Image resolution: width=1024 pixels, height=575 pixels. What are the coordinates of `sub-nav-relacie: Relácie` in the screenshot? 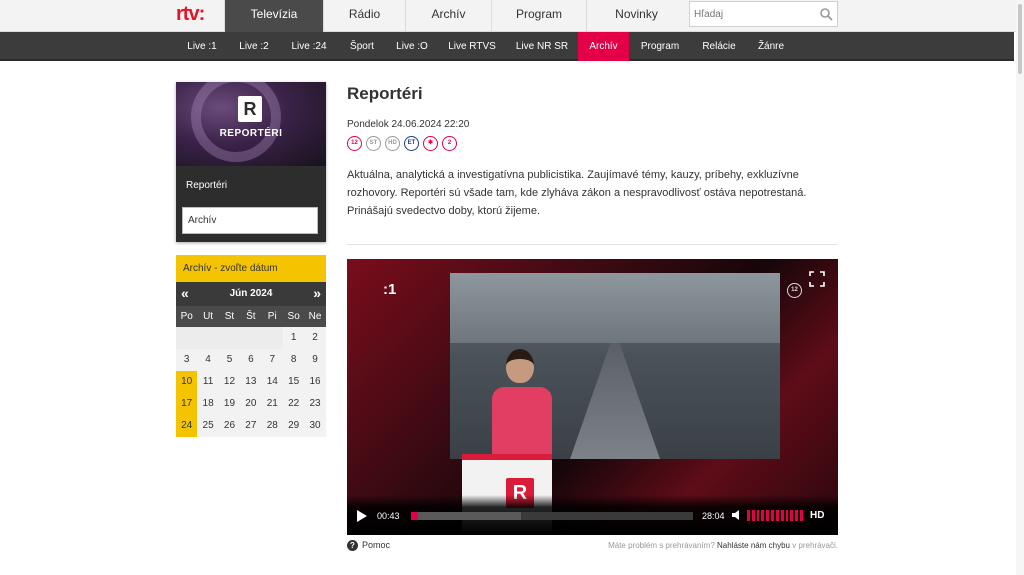 It's located at (719, 46).